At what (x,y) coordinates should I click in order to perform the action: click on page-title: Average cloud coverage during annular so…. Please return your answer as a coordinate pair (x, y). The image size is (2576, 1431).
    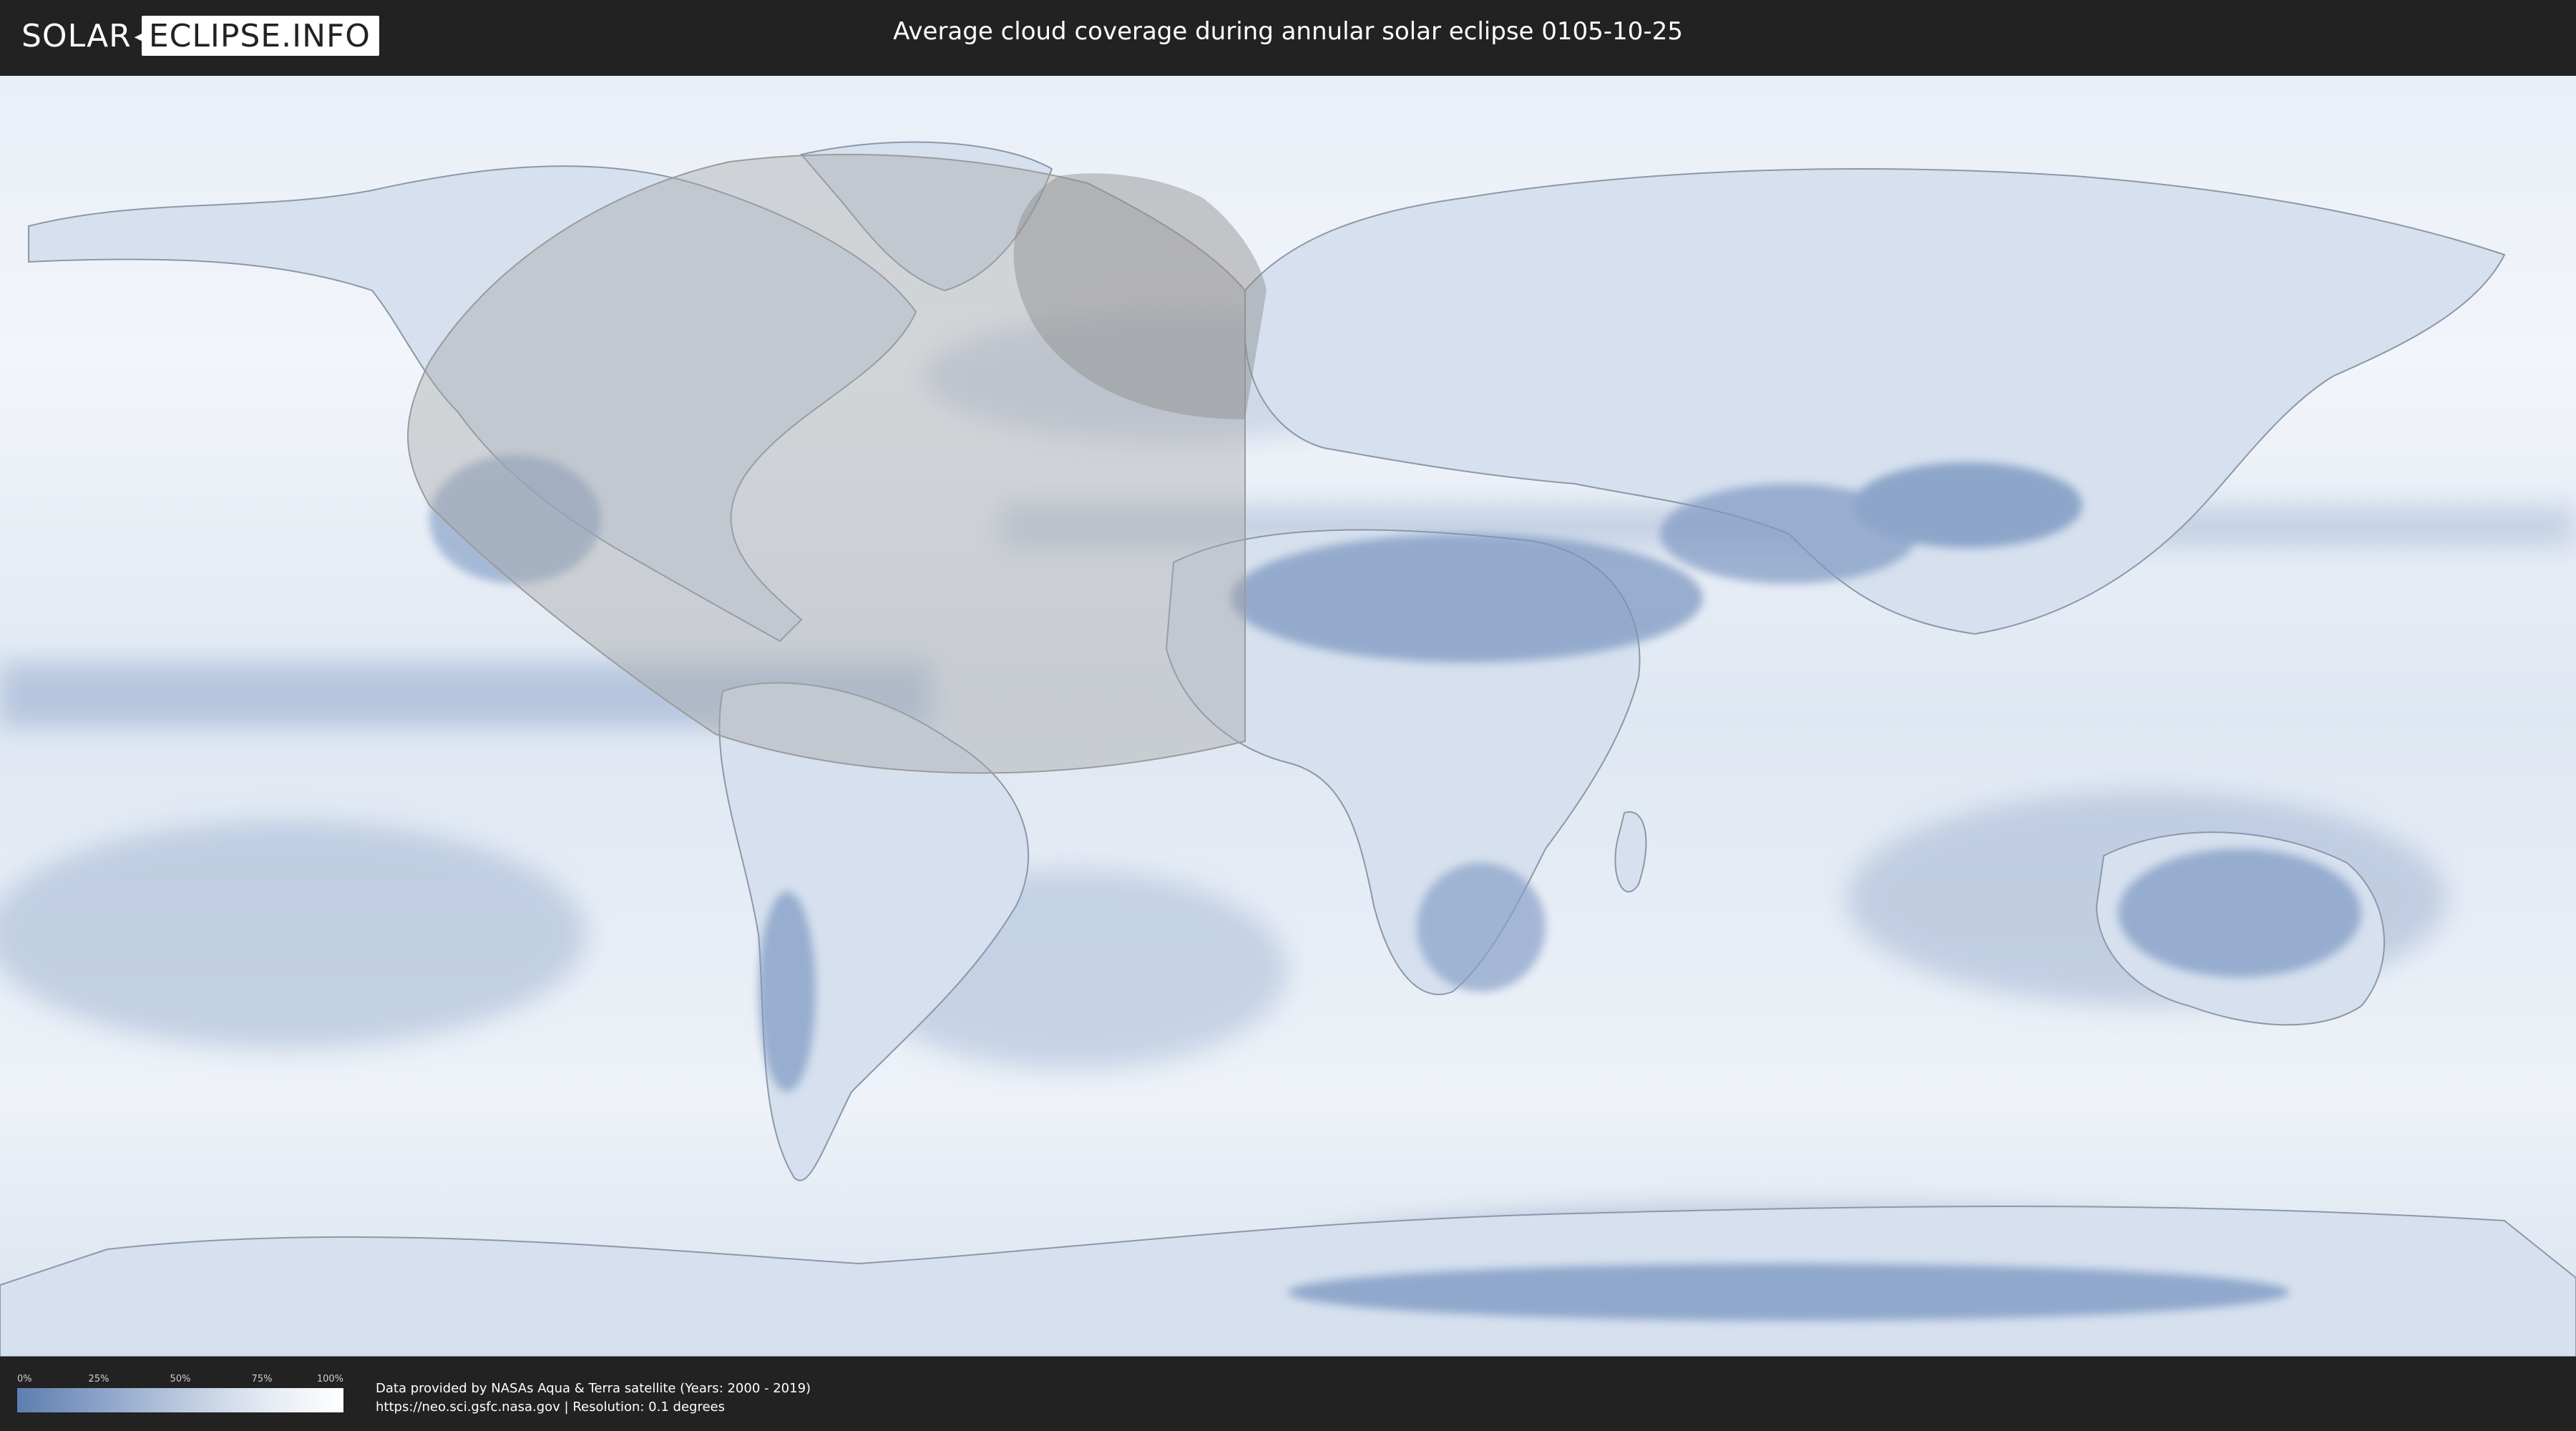
    Looking at the image, I should click on (1288, 31).